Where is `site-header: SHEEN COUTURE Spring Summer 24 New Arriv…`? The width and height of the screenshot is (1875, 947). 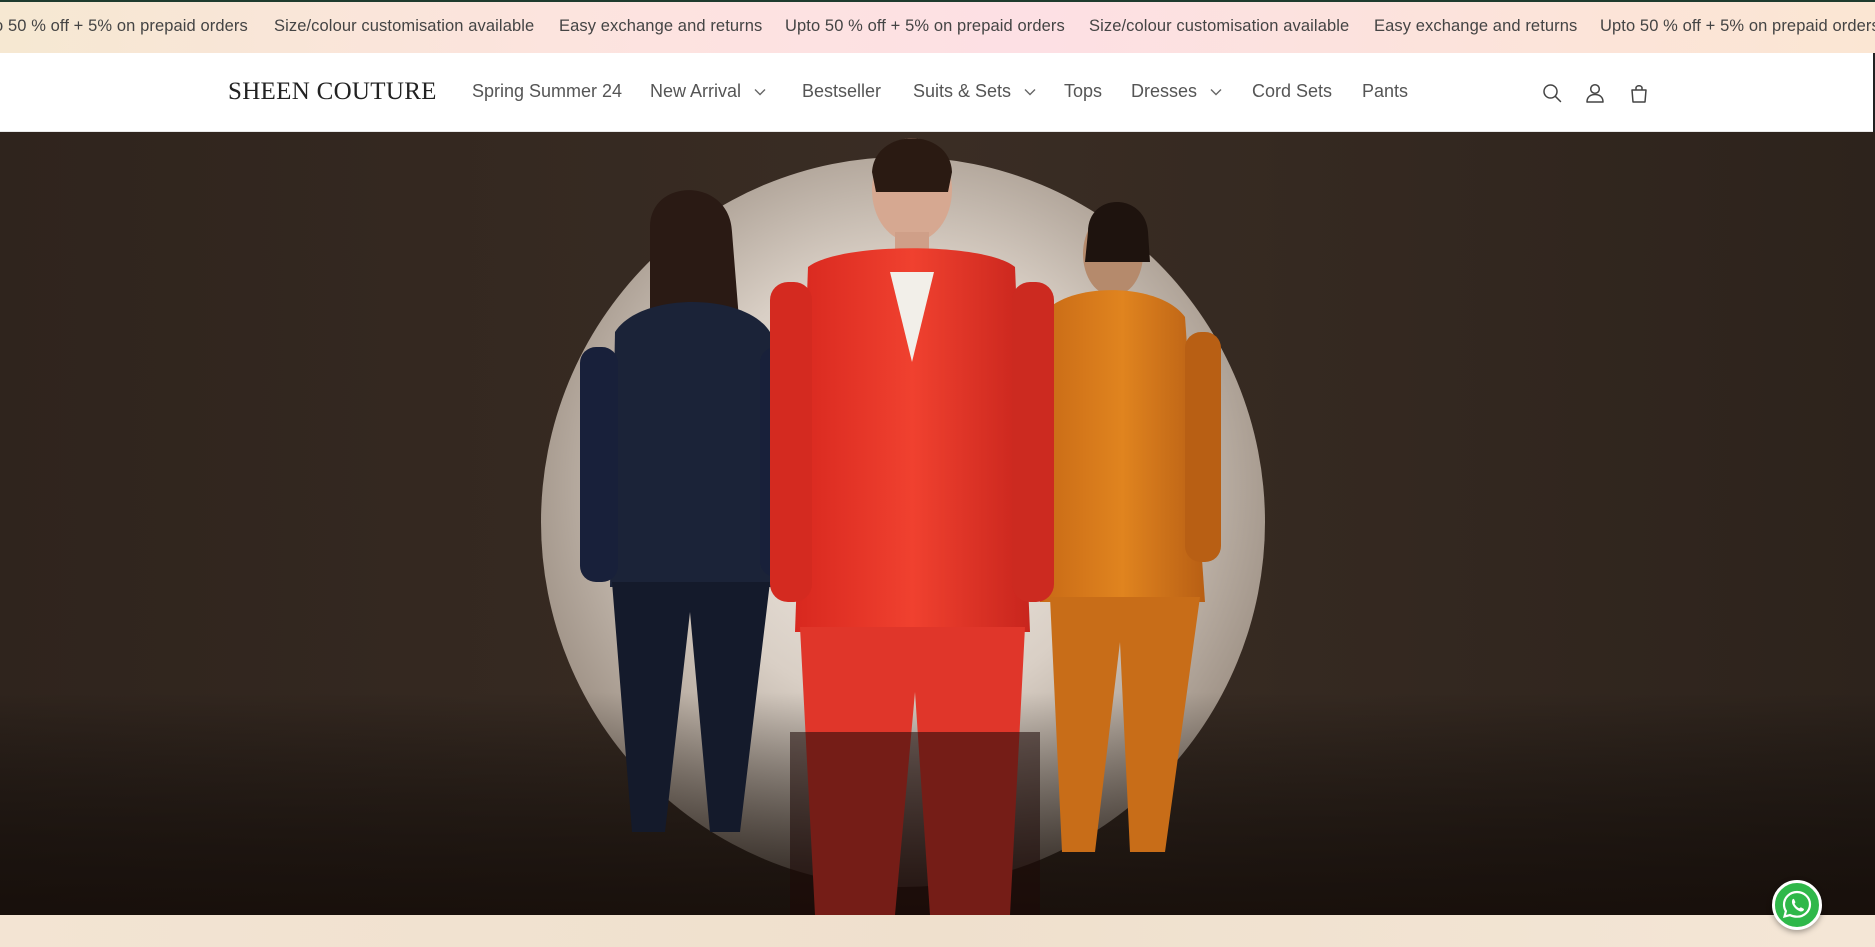
site-header: SHEEN COUTURE Spring Summer 24 New Arriv… is located at coordinates (937, 92).